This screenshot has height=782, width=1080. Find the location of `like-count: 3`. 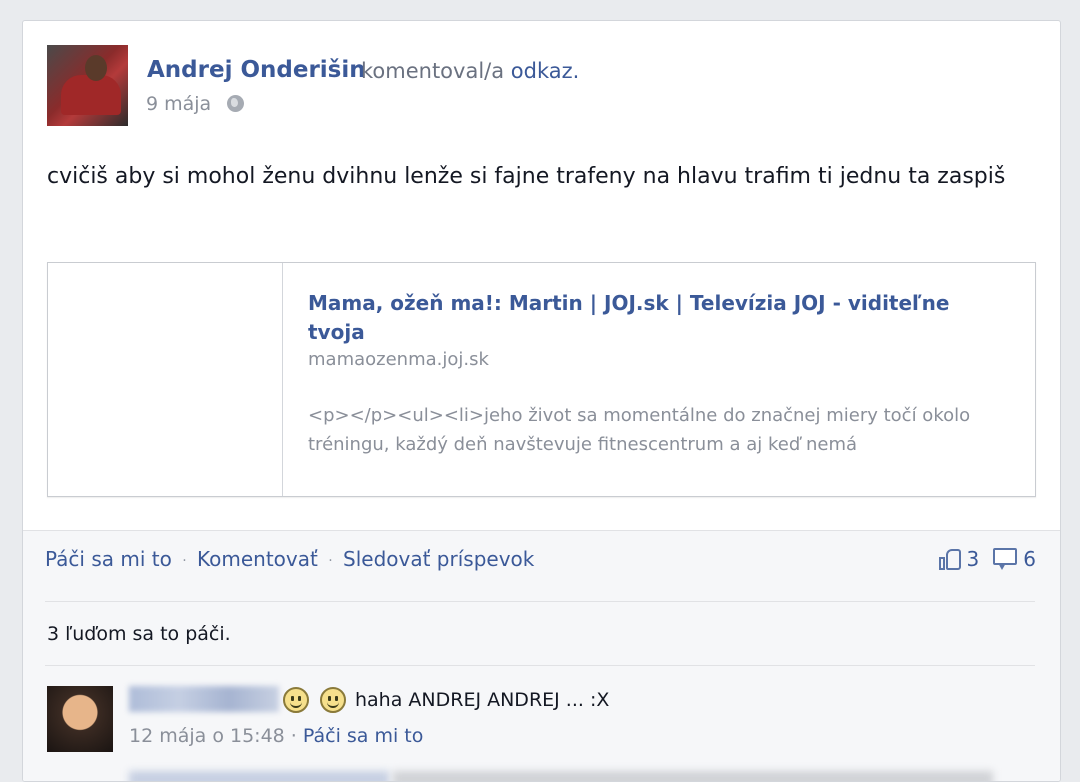

like-count: 3 is located at coordinates (973, 559).